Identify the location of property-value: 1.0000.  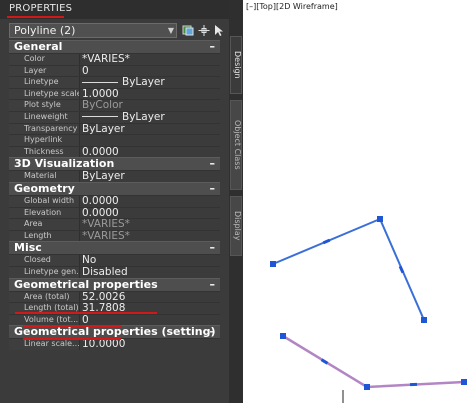
(100, 94).